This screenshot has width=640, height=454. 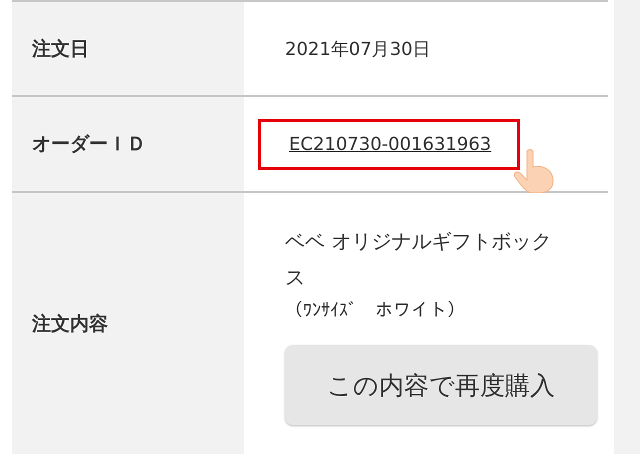 What do you see at coordinates (60, 49) in the screenshot?
I see `row-label: 注文日` at bounding box center [60, 49].